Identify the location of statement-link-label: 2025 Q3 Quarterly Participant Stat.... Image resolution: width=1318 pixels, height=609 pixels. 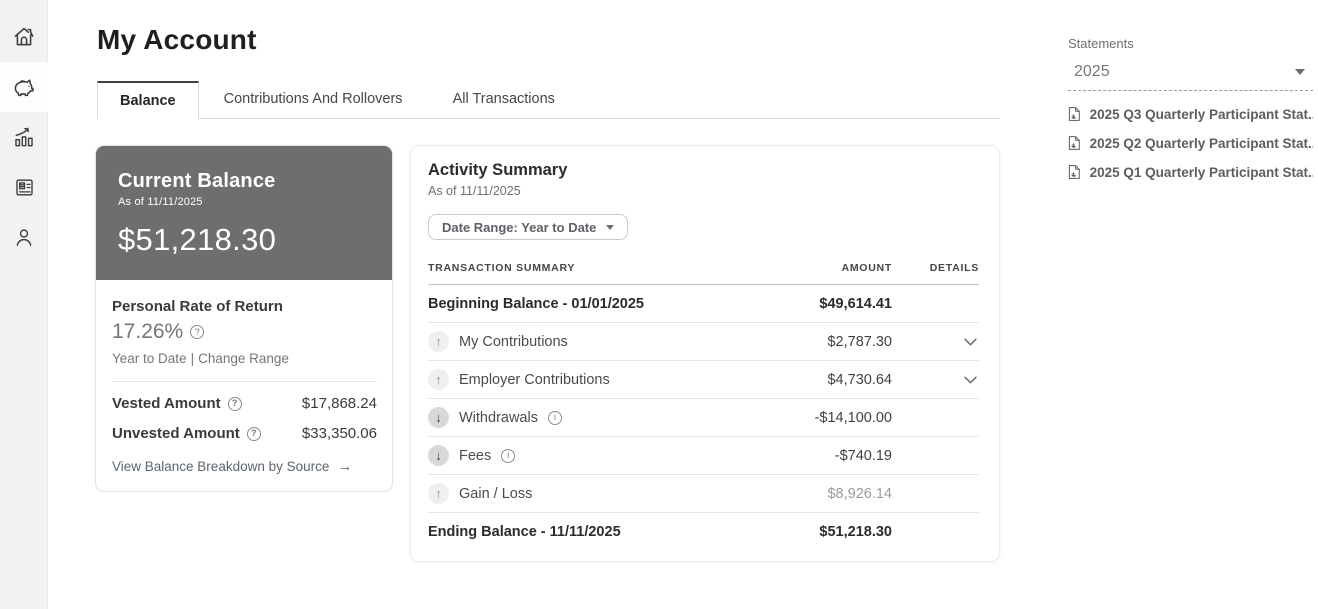
(1201, 114).